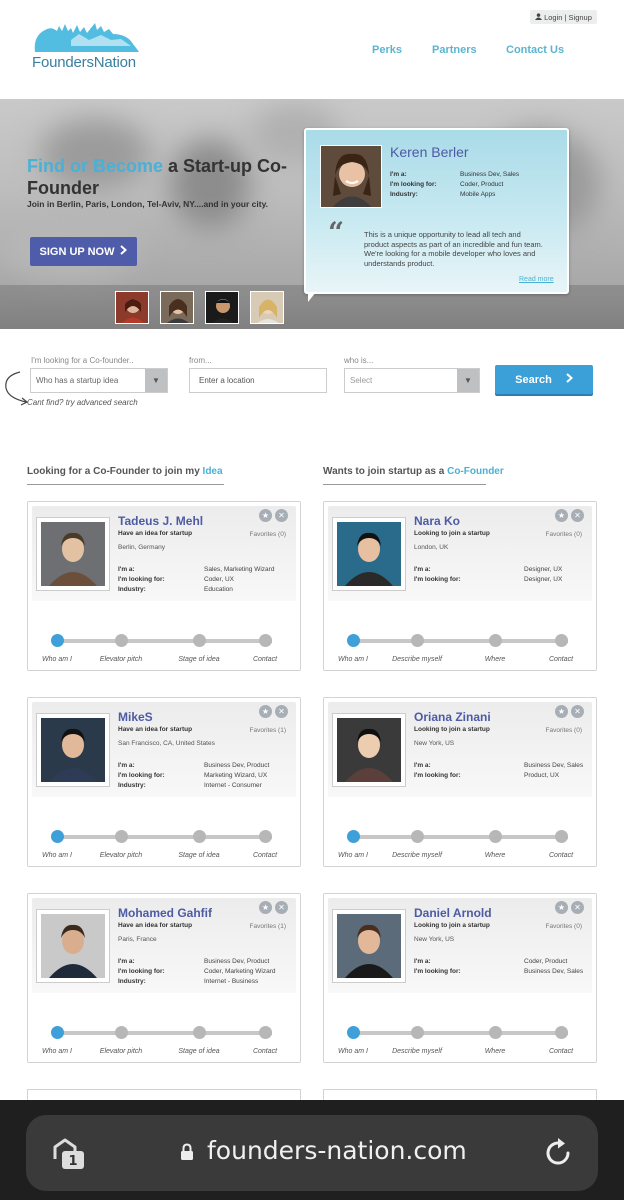 The image size is (624, 1200). I want to click on url-text: founders-nation.com, so click(337, 1150).